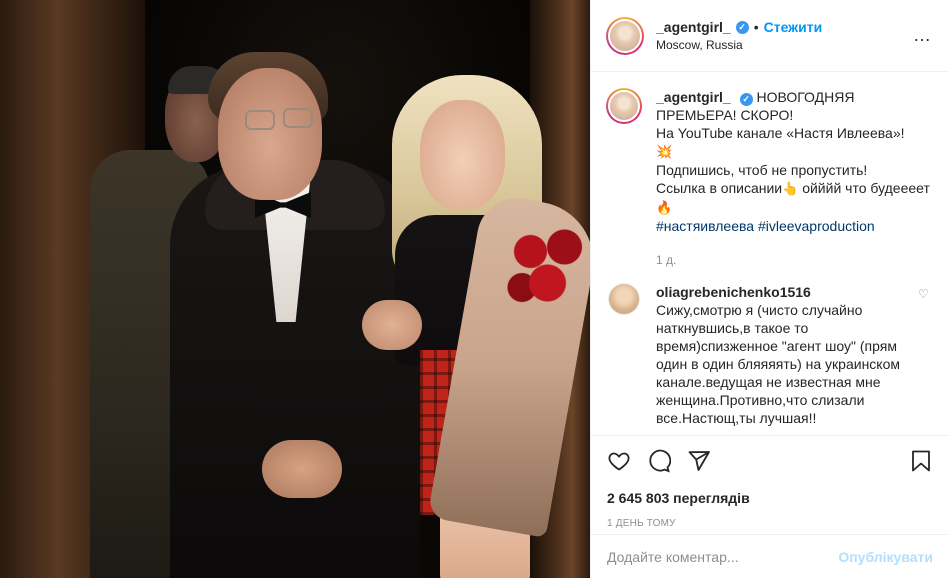 The height and width of the screenshot is (578, 948). I want to click on comment-like-heart-icon: ♡, so click(925, 357).